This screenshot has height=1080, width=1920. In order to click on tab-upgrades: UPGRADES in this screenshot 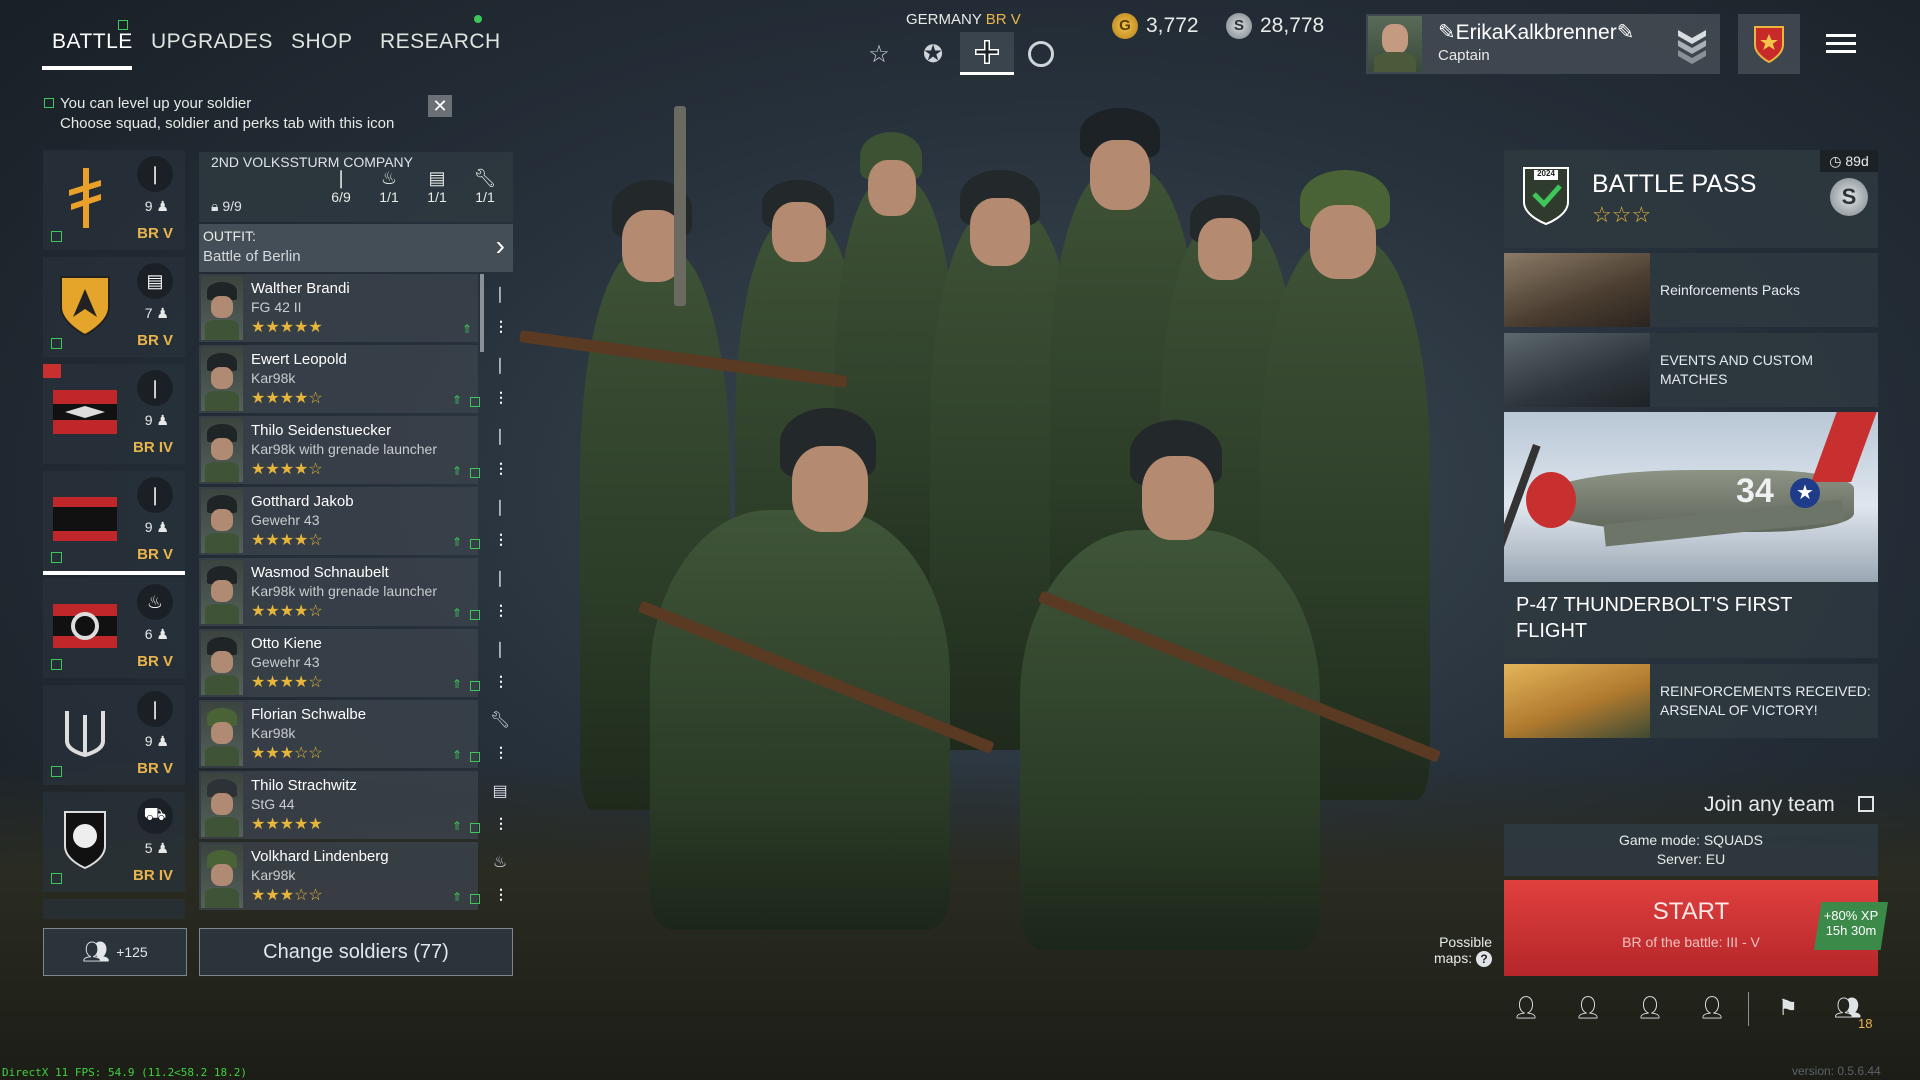, I will do `click(212, 42)`.